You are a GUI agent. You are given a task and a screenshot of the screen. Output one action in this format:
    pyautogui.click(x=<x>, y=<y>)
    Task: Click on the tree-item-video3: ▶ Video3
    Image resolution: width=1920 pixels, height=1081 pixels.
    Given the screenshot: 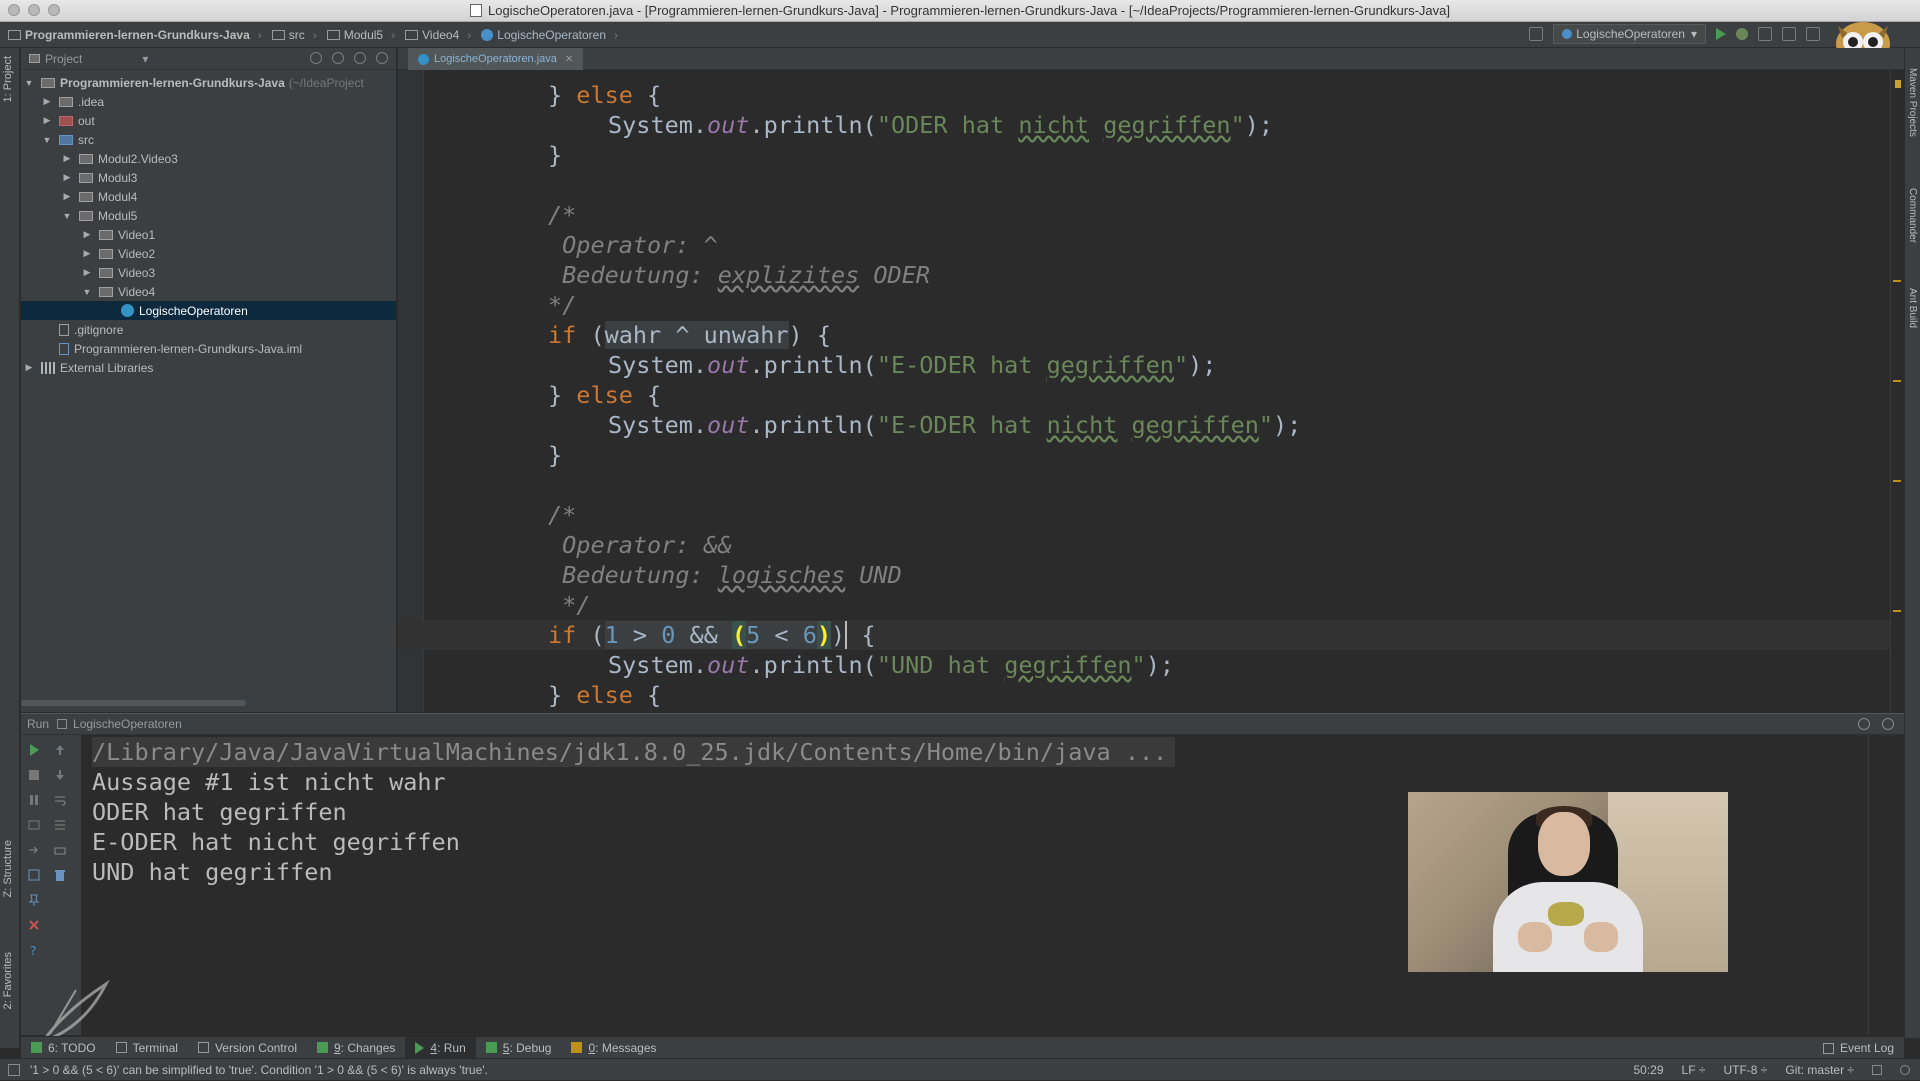 What is the action you would take?
    pyautogui.click(x=208, y=272)
    